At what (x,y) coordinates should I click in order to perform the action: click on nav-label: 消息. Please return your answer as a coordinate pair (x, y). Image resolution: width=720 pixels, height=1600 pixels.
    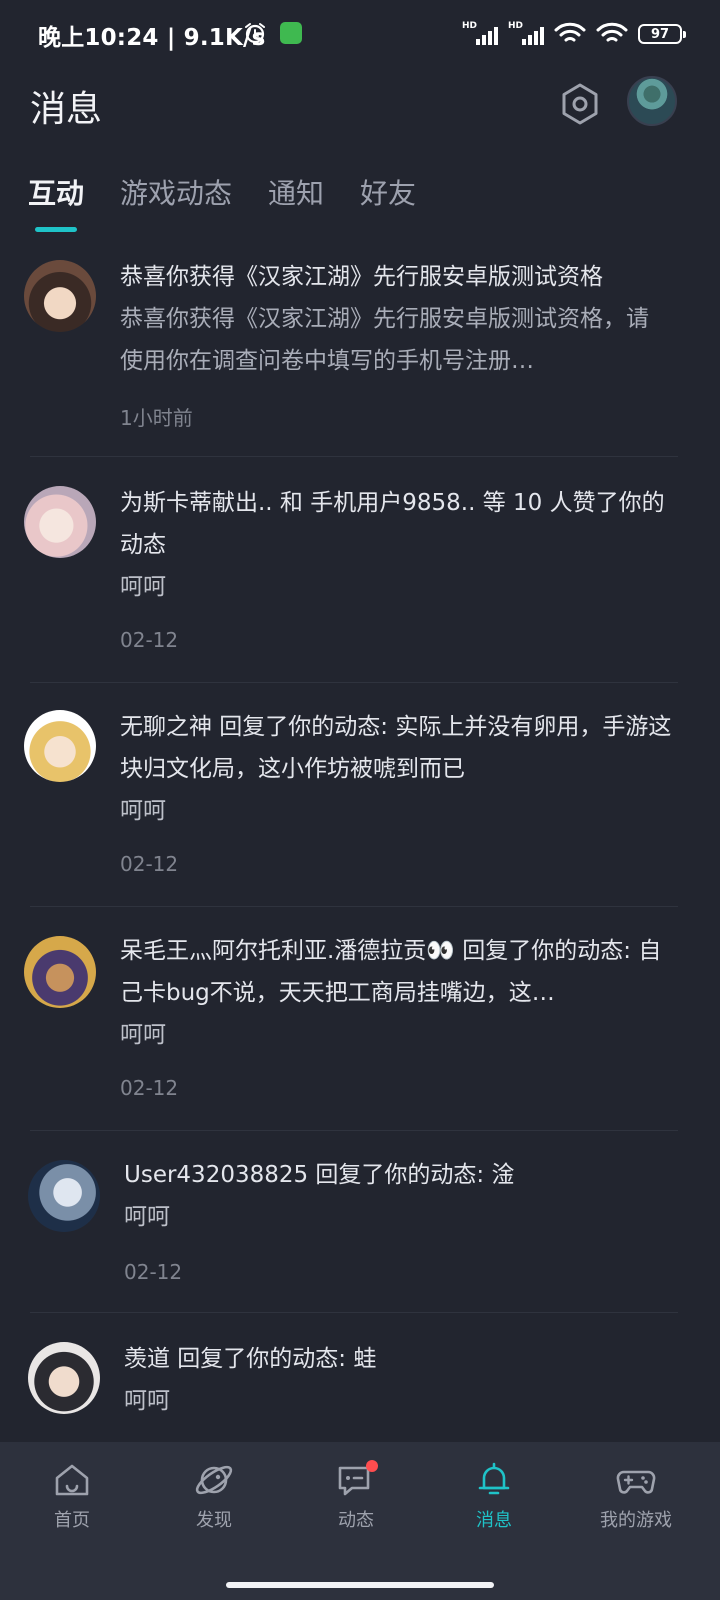
    Looking at the image, I should click on (494, 1520).